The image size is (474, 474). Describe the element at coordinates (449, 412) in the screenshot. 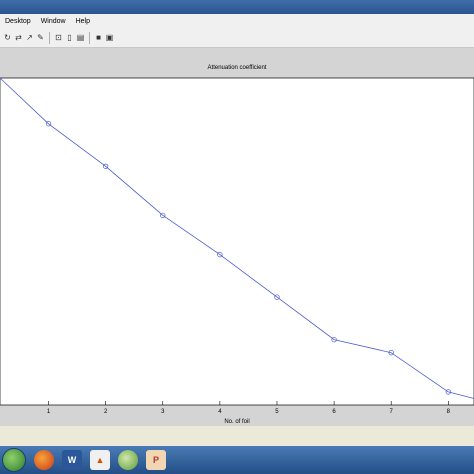

I see `x-tick-label: 8` at that location.